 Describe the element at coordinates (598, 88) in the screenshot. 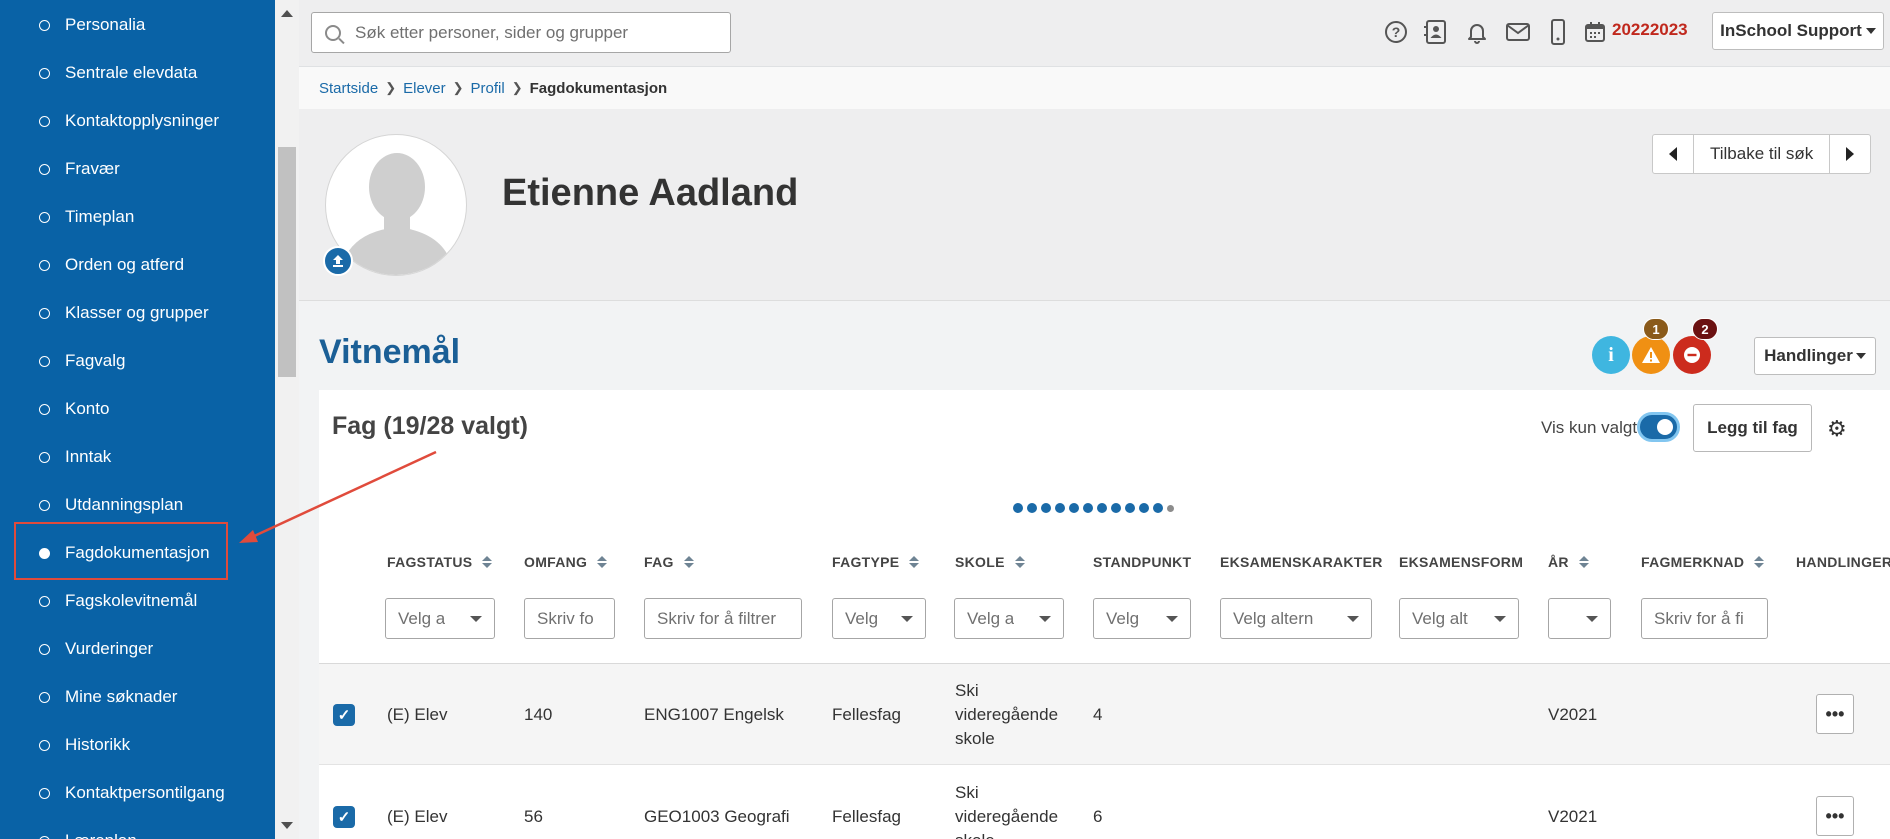

I see `breadcrumb-current: Fagdokumentasjon` at that location.